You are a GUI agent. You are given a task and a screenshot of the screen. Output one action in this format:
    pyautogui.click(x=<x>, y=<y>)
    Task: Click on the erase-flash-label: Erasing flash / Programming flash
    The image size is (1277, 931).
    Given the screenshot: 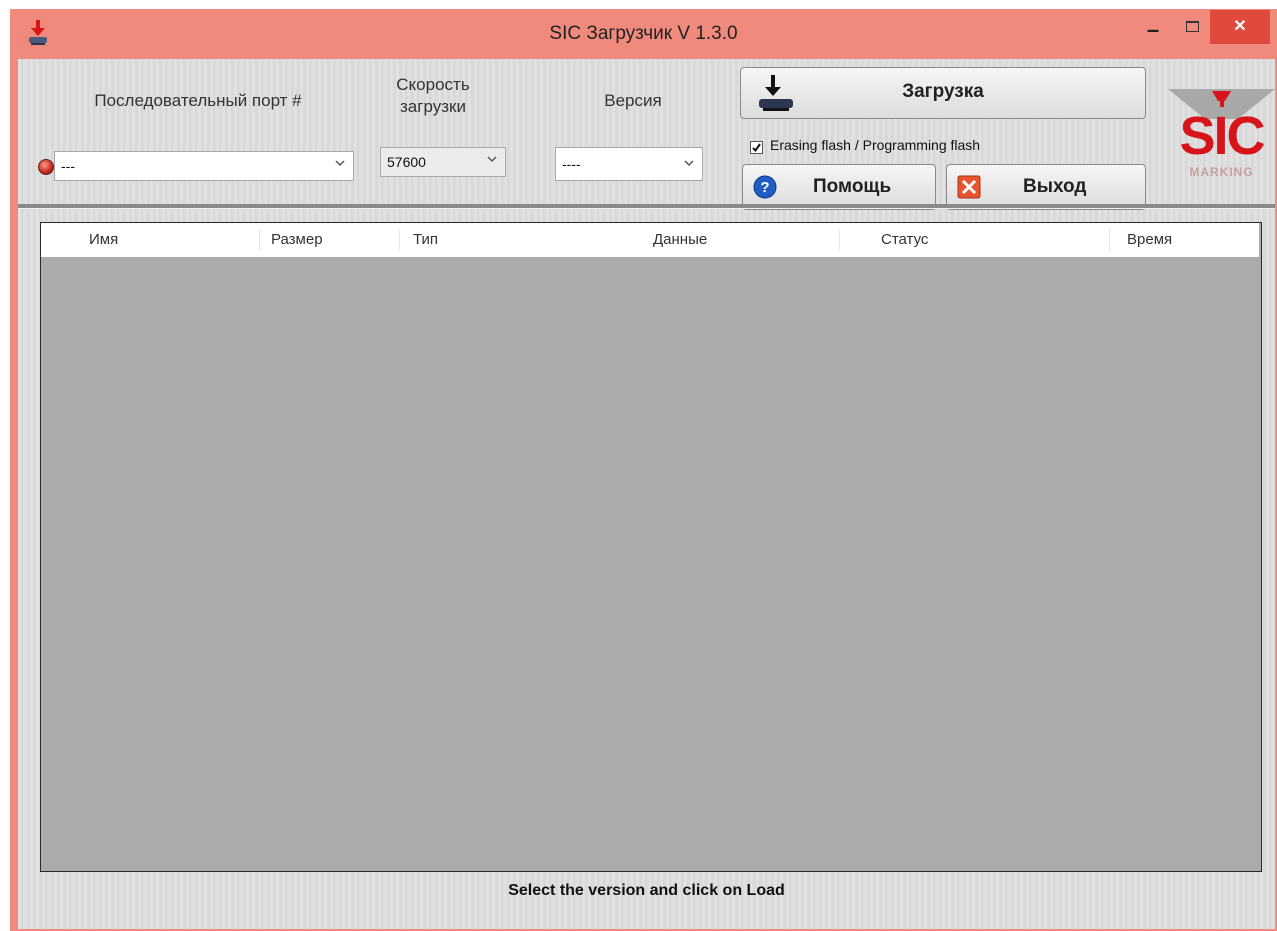 What is the action you would take?
    pyautogui.click(x=875, y=145)
    